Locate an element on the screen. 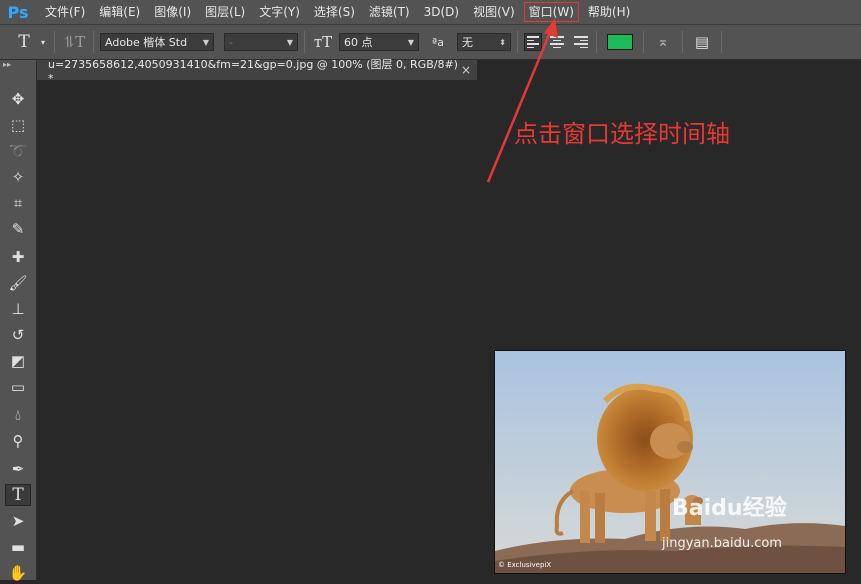  type-tool-preset-icon: T is located at coordinates (24, 42).